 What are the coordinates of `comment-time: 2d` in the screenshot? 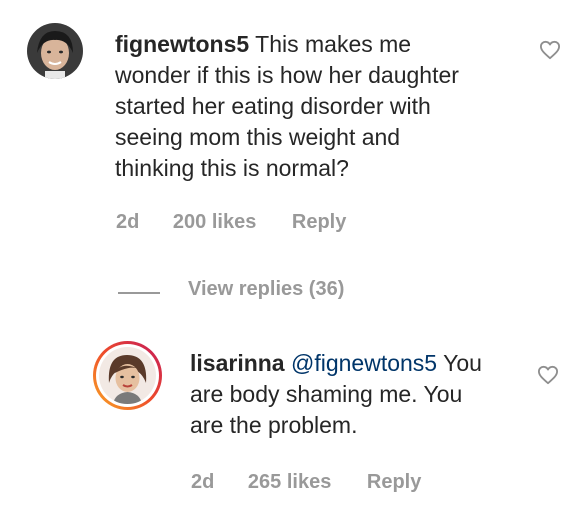 It's located at (127, 222).